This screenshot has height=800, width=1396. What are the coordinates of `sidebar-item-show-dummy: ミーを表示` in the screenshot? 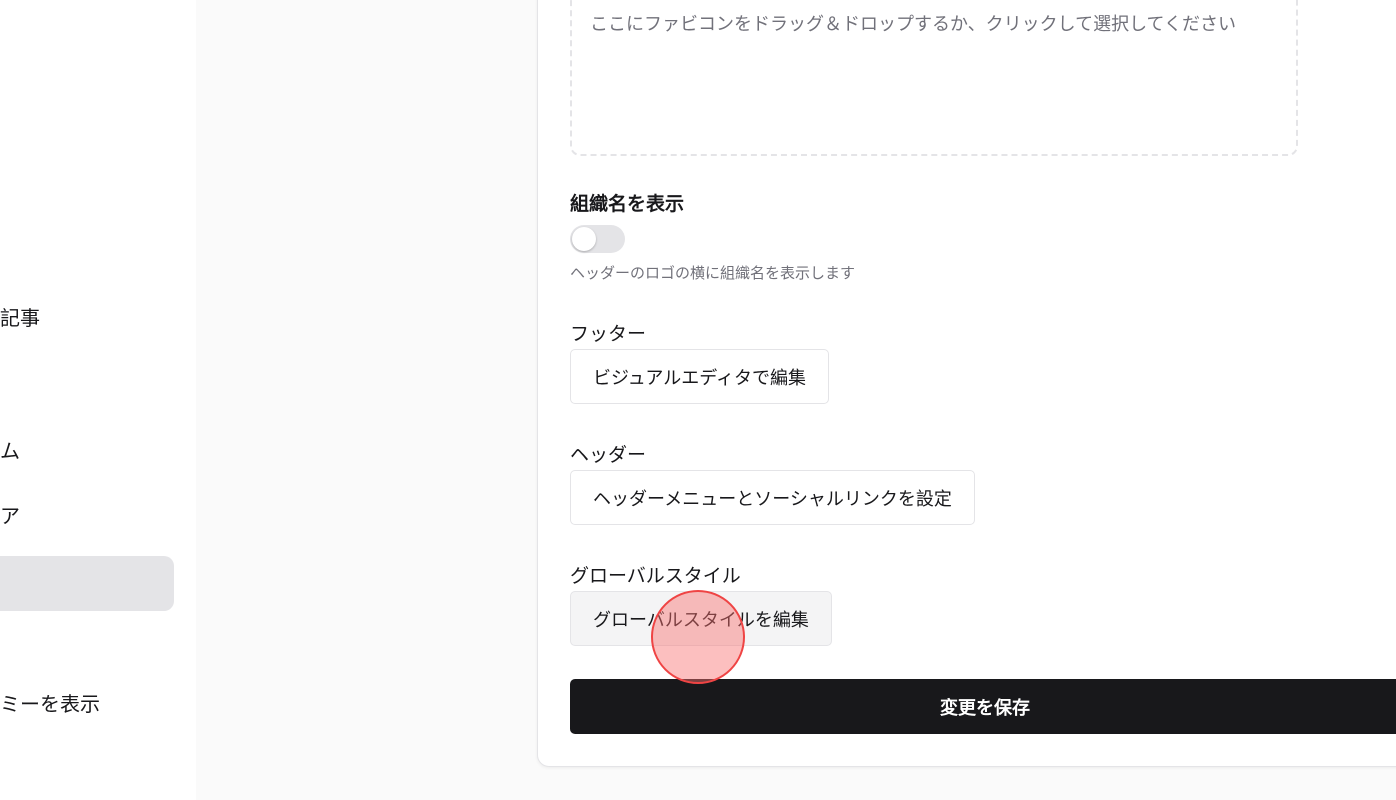 It's located at (50, 704).